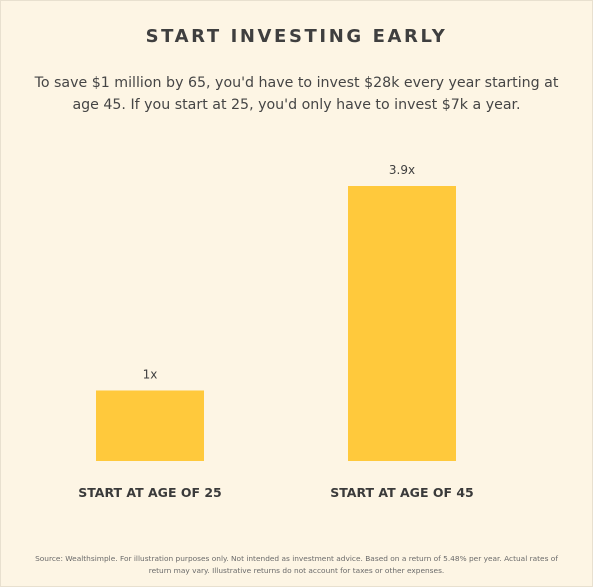 The image size is (593, 587). What do you see at coordinates (402, 492) in the screenshot?
I see `category-label-2: START AT AGE OF 45` at bounding box center [402, 492].